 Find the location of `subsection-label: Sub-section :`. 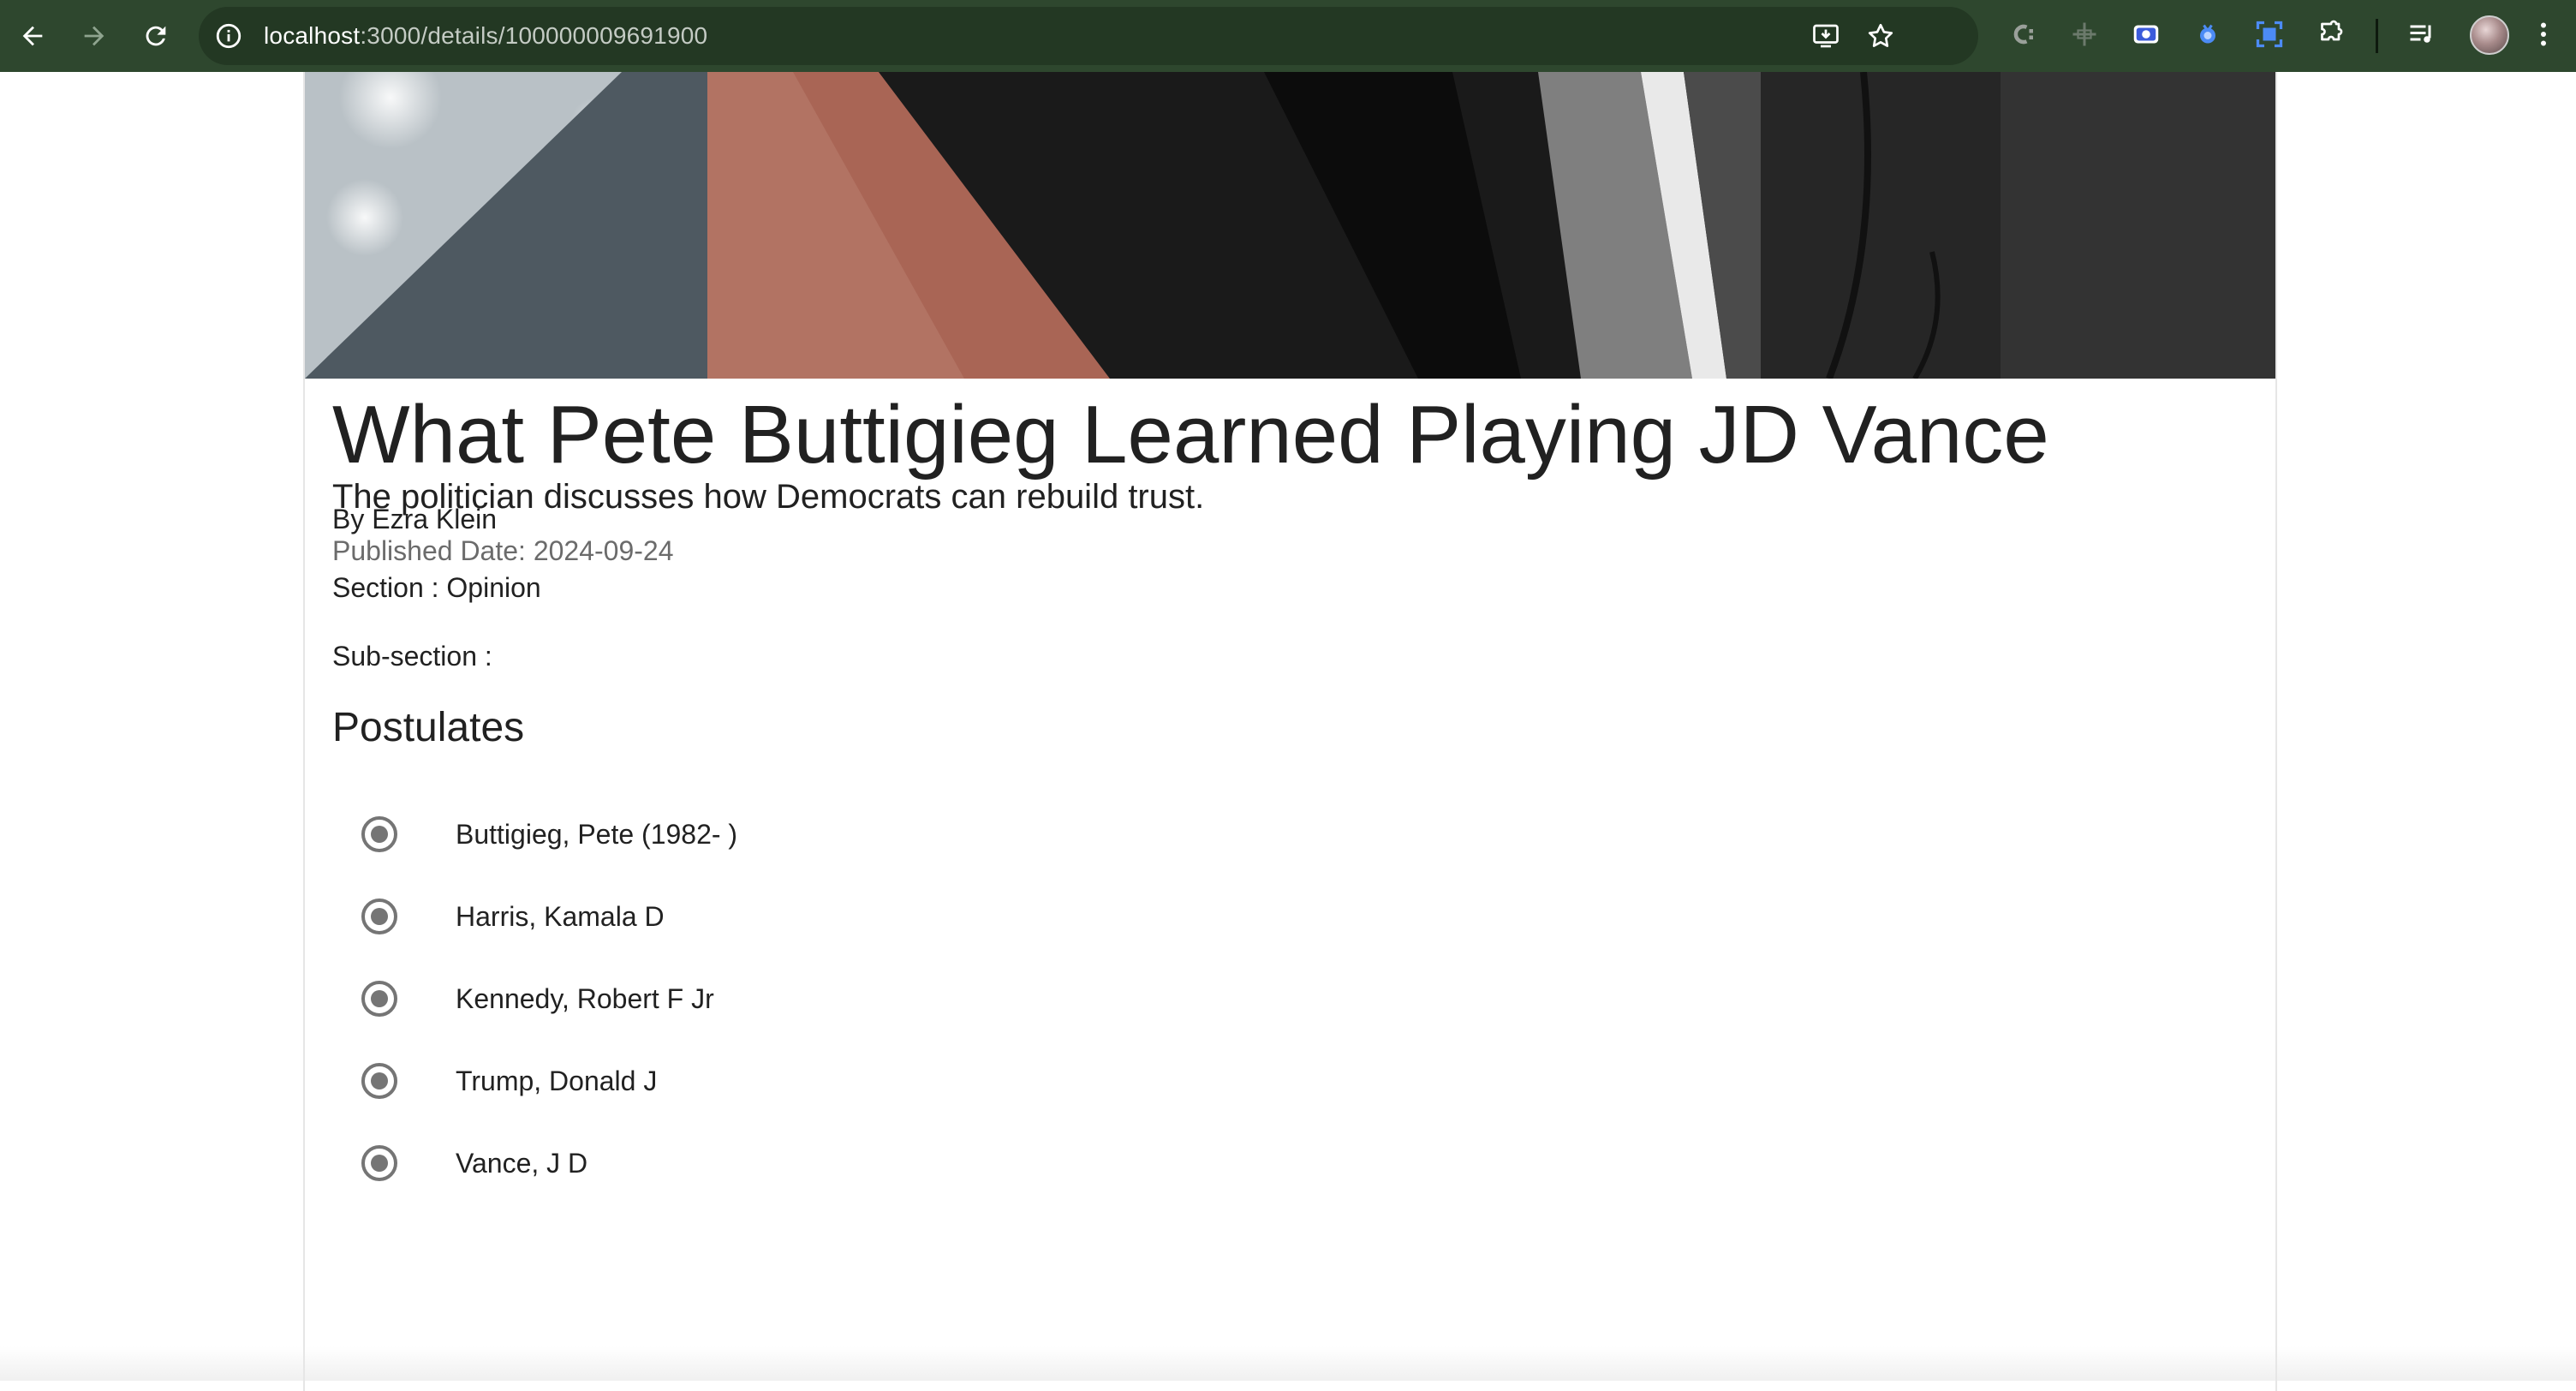

subsection-label: Sub-section : is located at coordinates (412, 656).